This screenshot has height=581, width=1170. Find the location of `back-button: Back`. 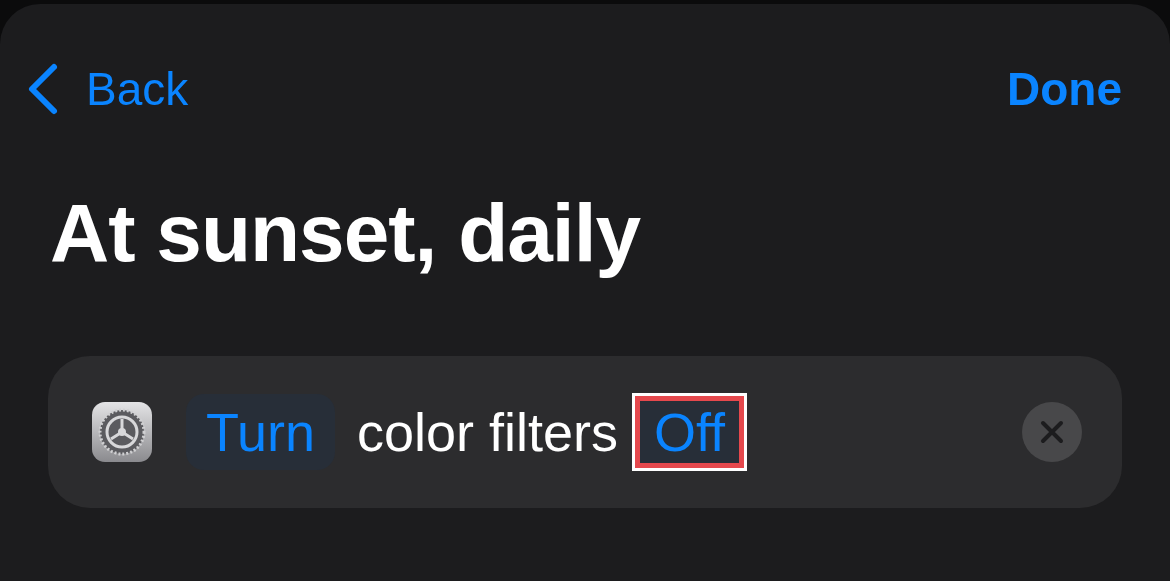

back-button: Back is located at coordinates (107, 89).